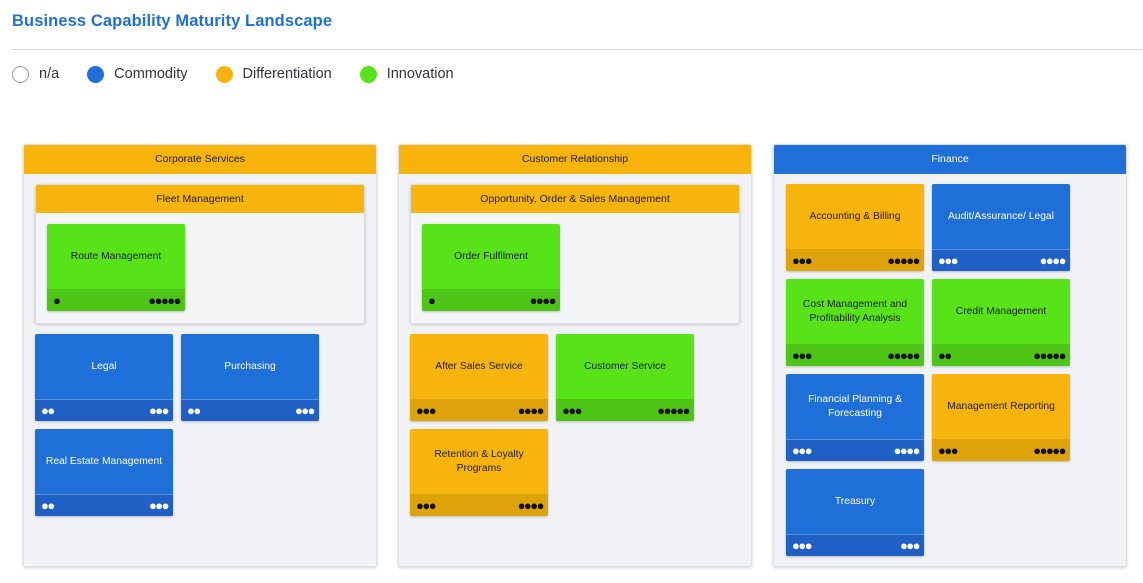  Describe the element at coordinates (855, 227) in the screenshot. I see `card-accounting-billing: Accounting & Billing ●●● ●●●●●` at that location.